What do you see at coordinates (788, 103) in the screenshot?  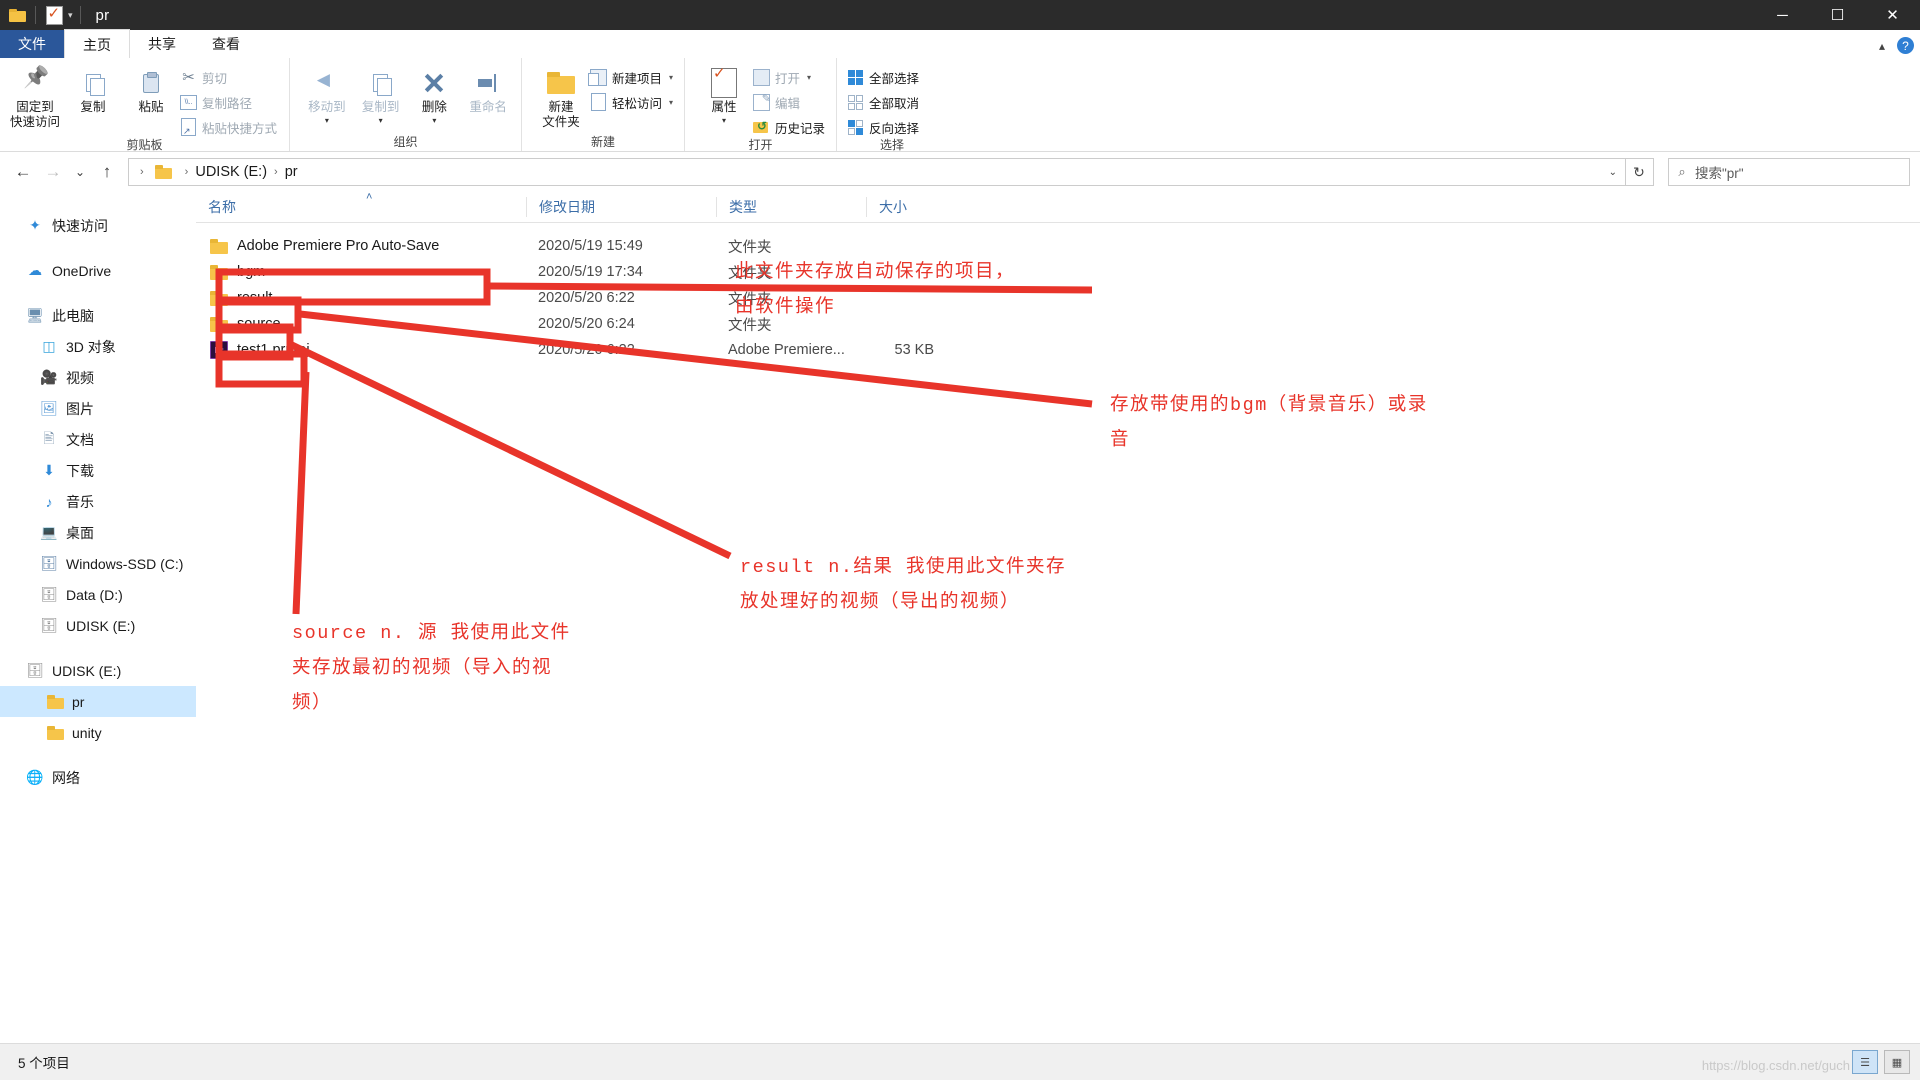 I see `edit-label: 编辑` at bounding box center [788, 103].